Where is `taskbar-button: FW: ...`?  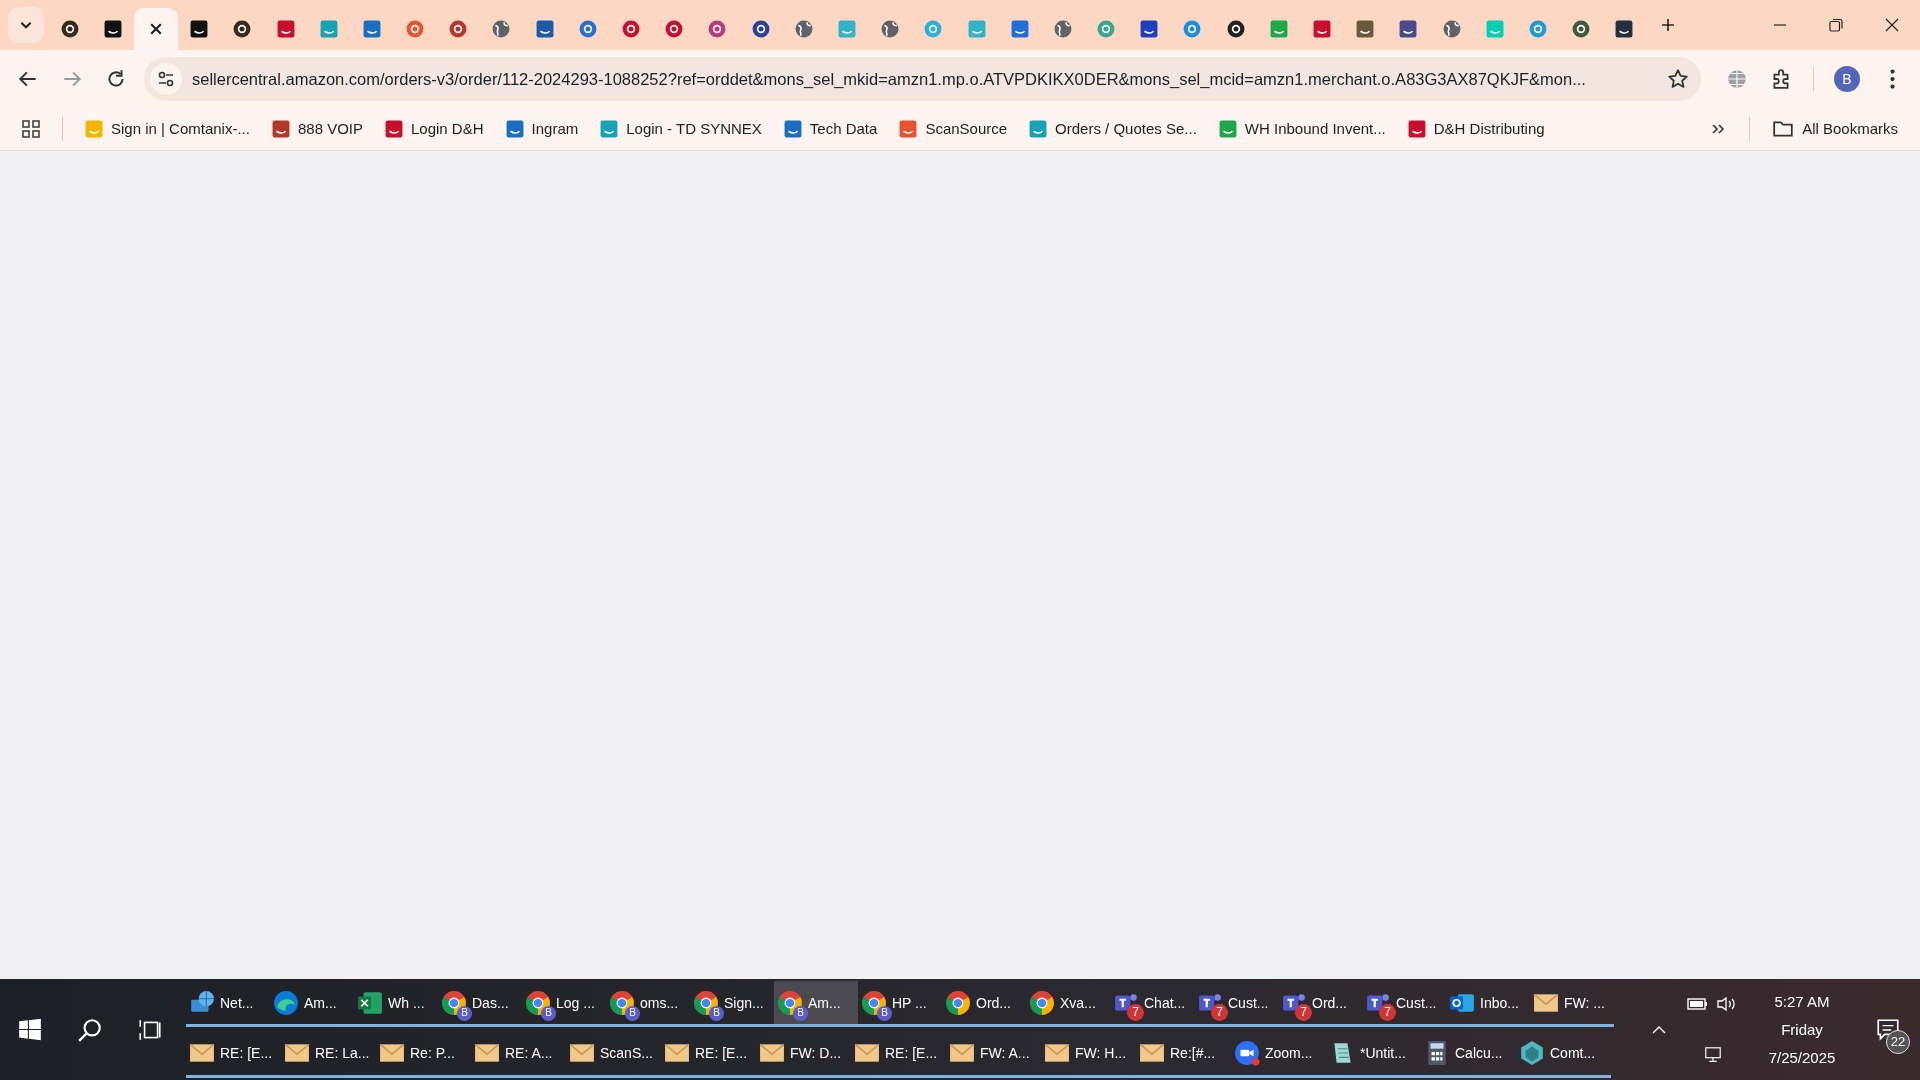 taskbar-button: FW: ... is located at coordinates (1572, 1004).